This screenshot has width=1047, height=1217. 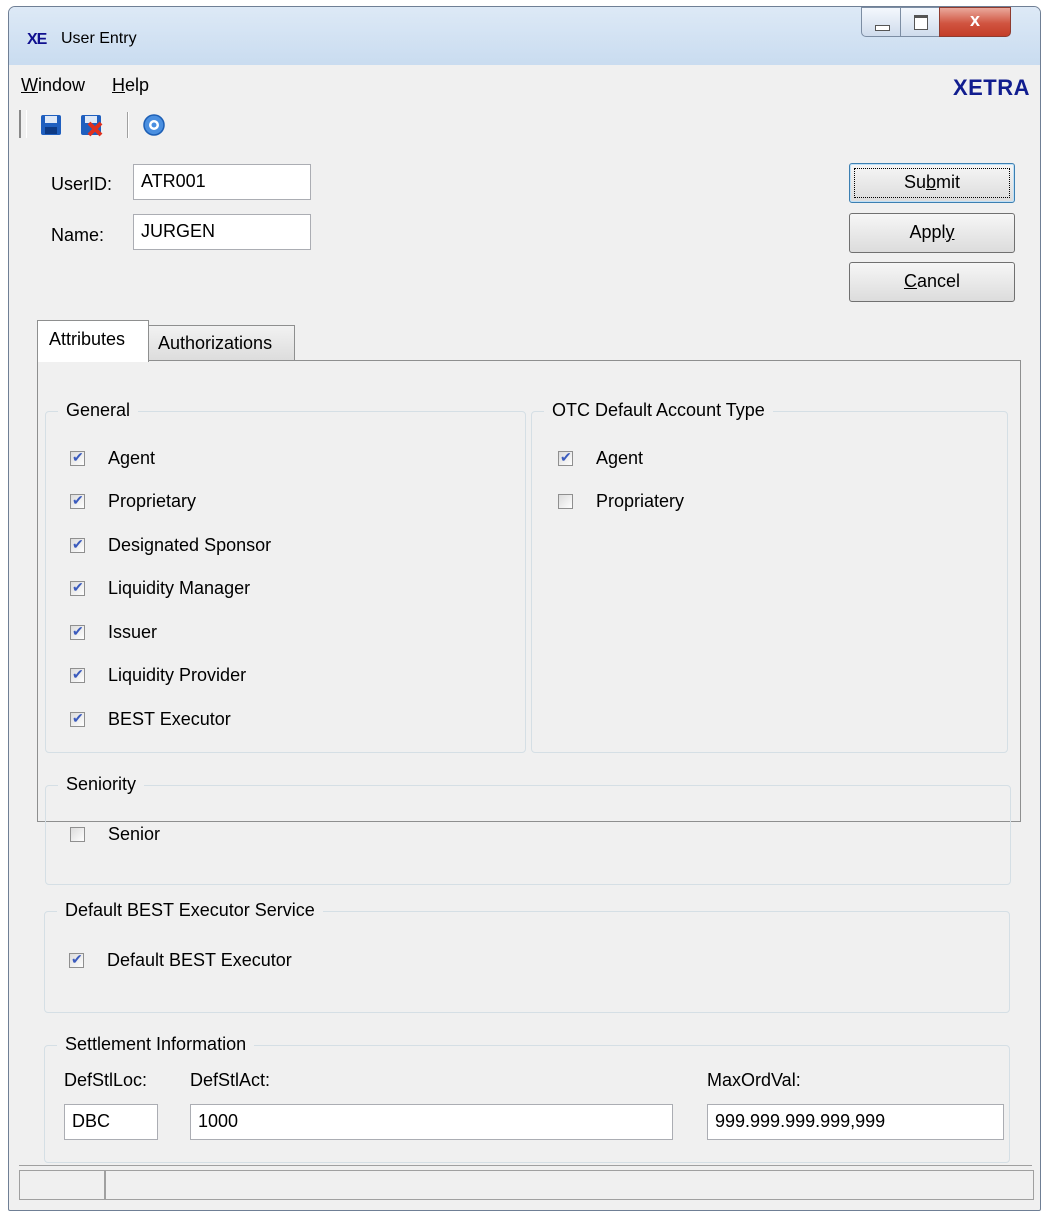 I want to click on cancel-button: Cancel, so click(x=932, y=282).